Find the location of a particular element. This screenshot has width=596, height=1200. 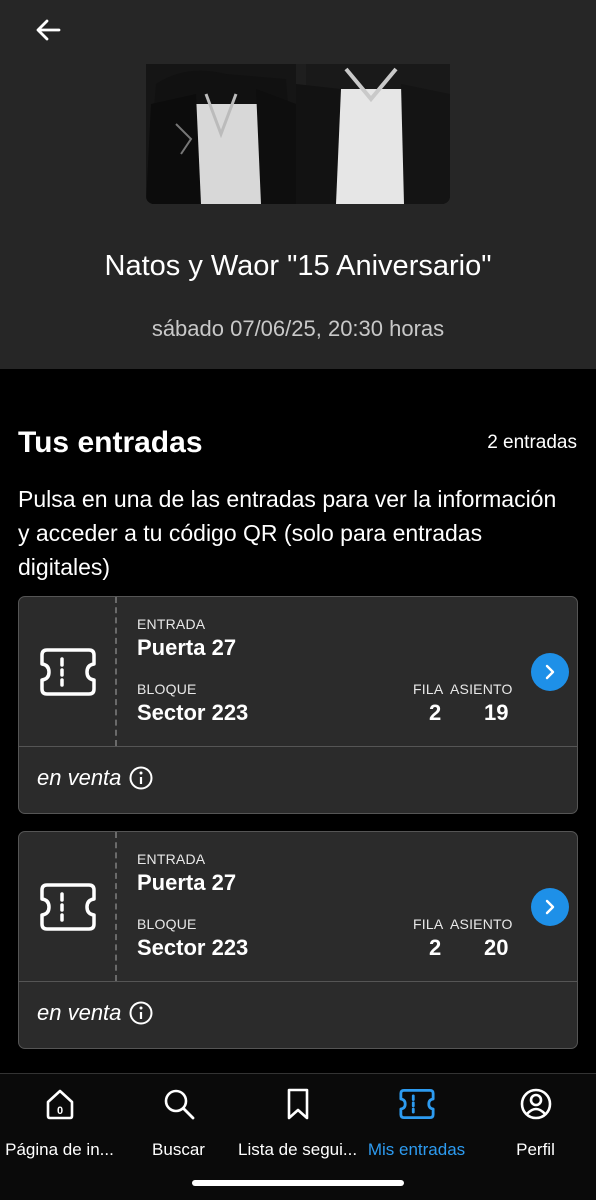

arrow-left-icon is located at coordinates (48, 30).